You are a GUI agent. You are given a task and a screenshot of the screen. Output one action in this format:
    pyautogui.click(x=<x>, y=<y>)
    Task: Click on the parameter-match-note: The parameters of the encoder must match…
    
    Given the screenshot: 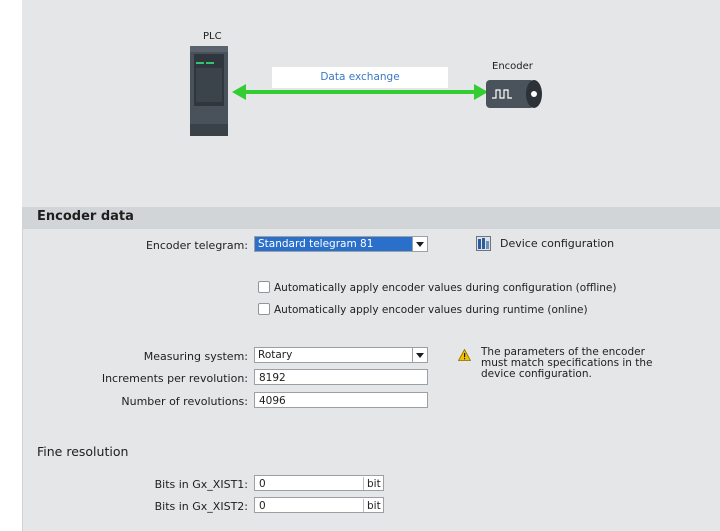 What is the action you would take?
    pyautogui.click(x=567, y=363)
    